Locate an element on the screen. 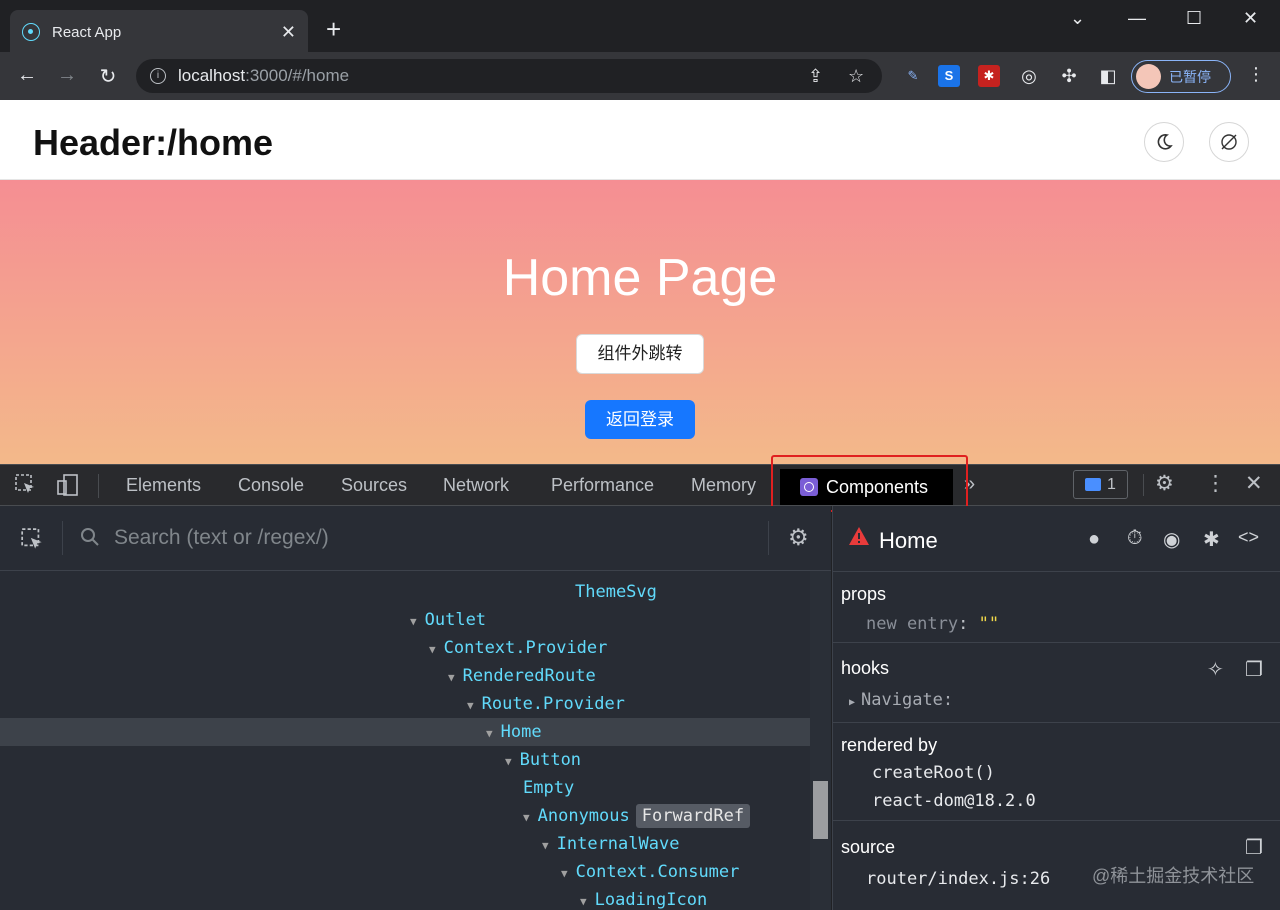  error-suspend-icon: ● is located at coordinates (1094, 539).